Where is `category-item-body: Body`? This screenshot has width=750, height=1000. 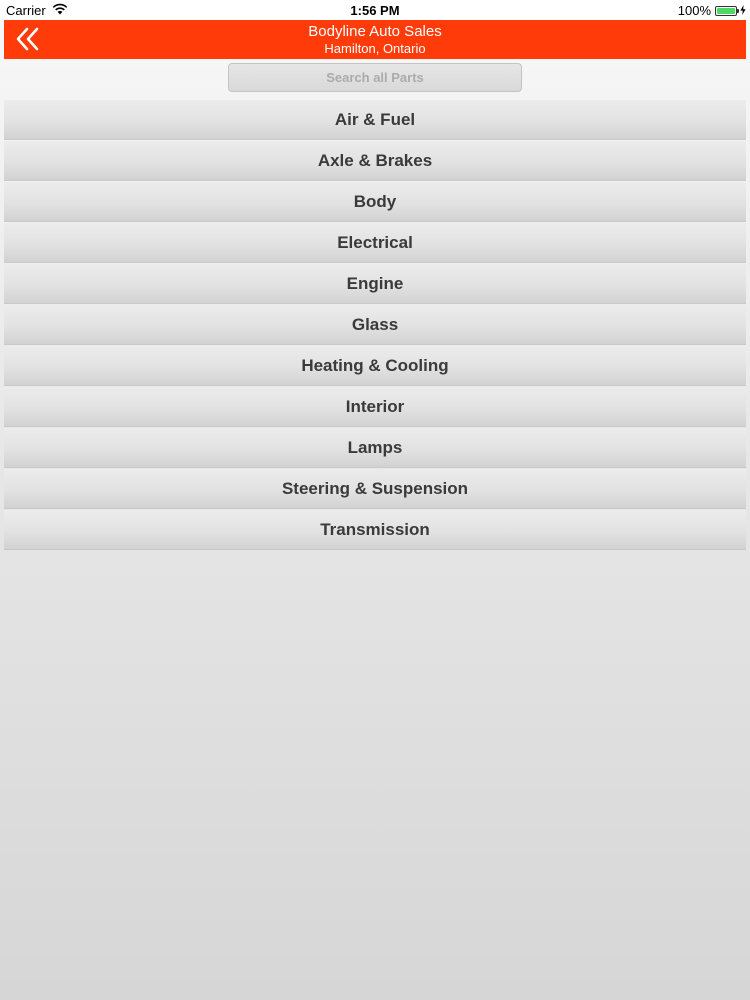 category-item-body: Body is located at coordinates (375, 202).